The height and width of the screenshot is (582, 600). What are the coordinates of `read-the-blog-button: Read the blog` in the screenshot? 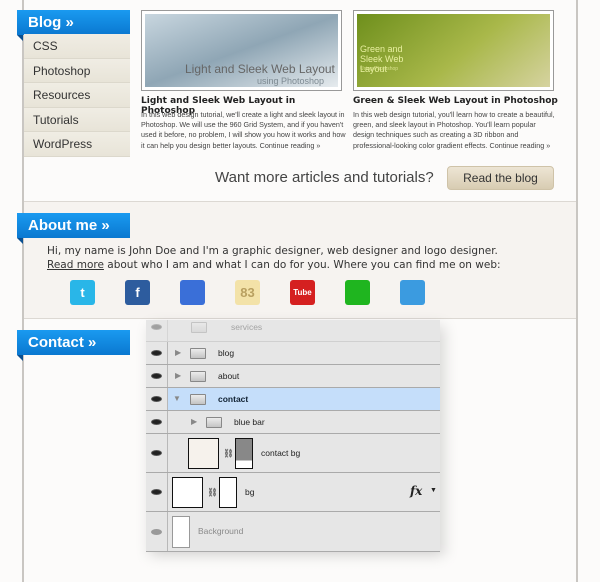 It's located at (500, 178).